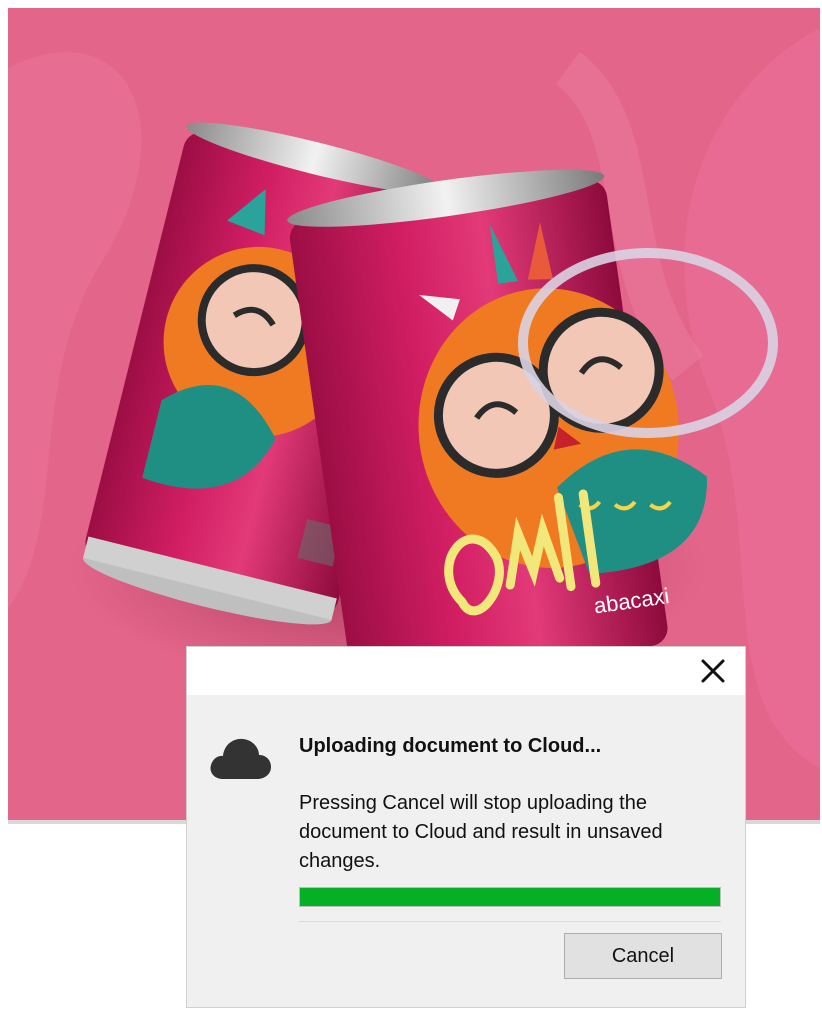 The image size is (822, 1011). Describe the element at coordinates (240, 758) in the screenshot. I see `cloud-icon` at that location.